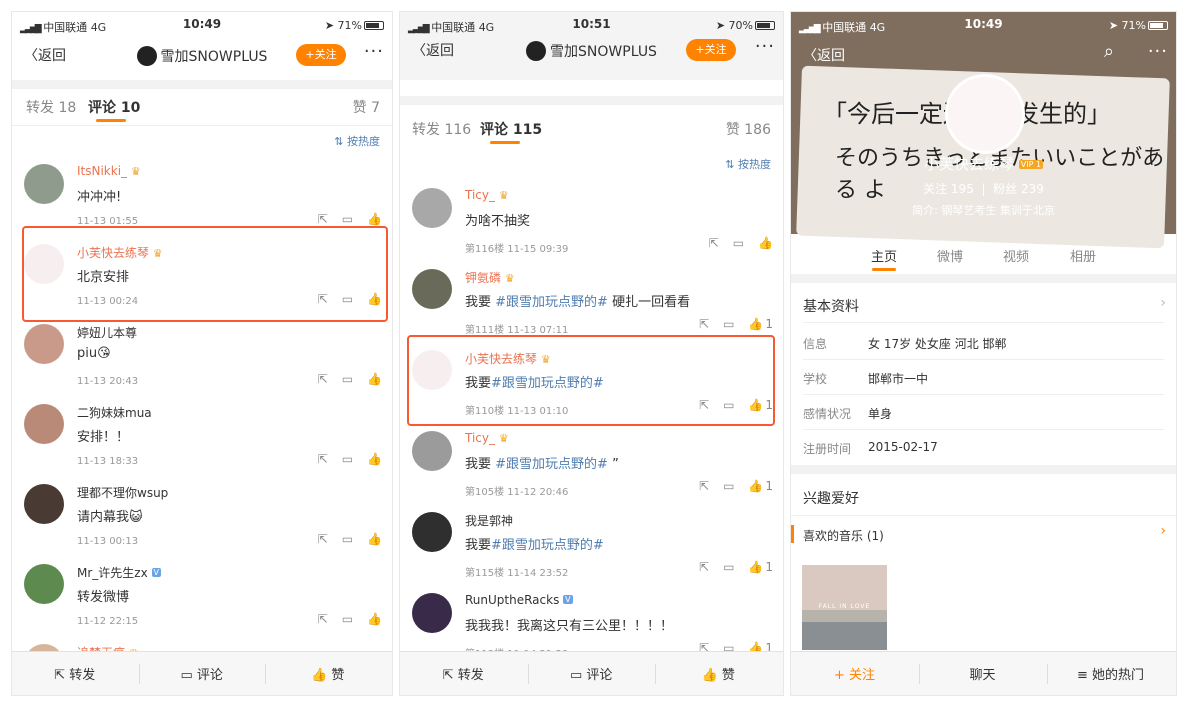 The image size is (1189, 708). I want to click on commenter-name: RunUptheRacks V, so click(519, 600).